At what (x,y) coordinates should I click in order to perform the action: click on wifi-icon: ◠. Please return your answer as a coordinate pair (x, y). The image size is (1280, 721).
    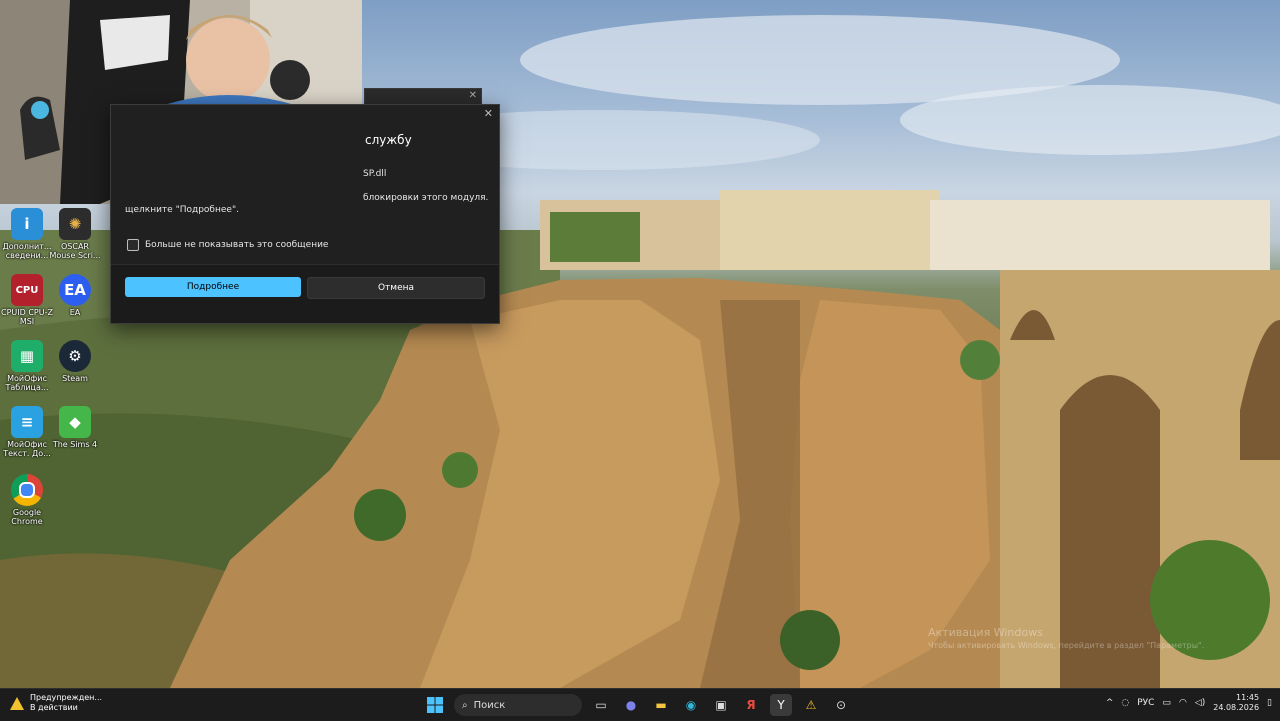
    Looking at the image, I should click on (1183, 703).